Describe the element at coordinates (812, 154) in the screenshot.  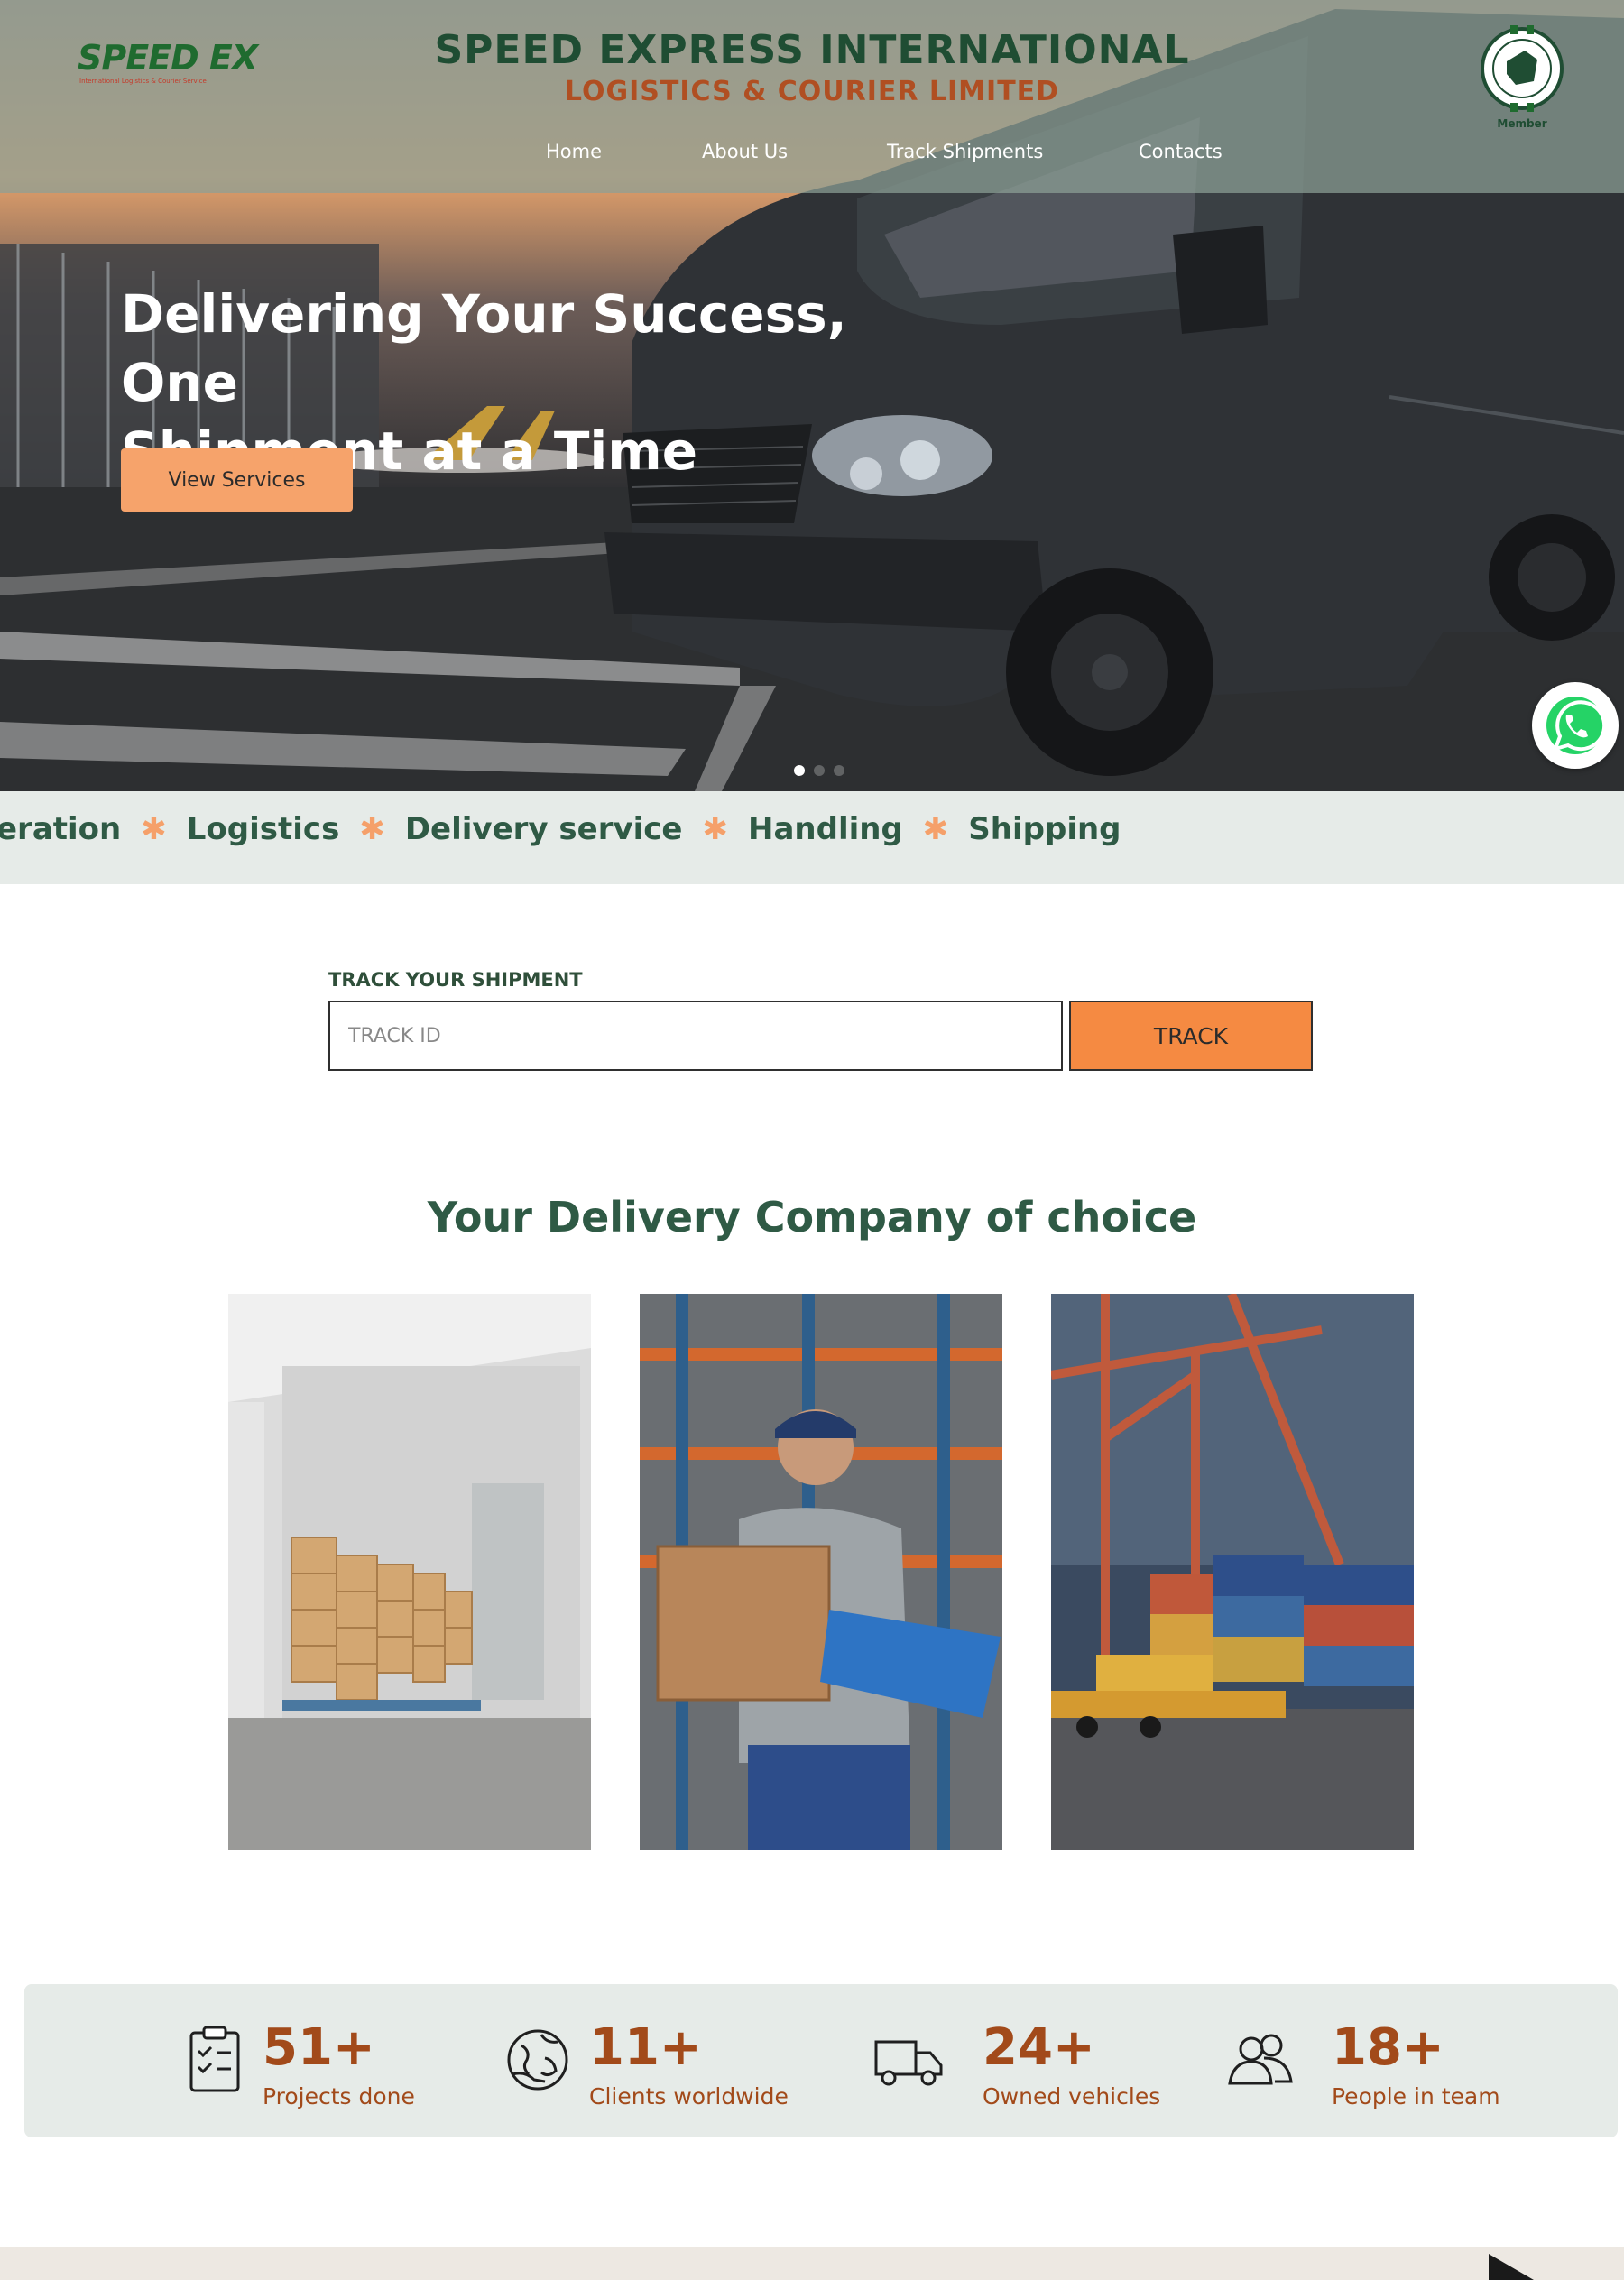
I see `main-nav: Home About Us Track Shipments Contacts` at that location.